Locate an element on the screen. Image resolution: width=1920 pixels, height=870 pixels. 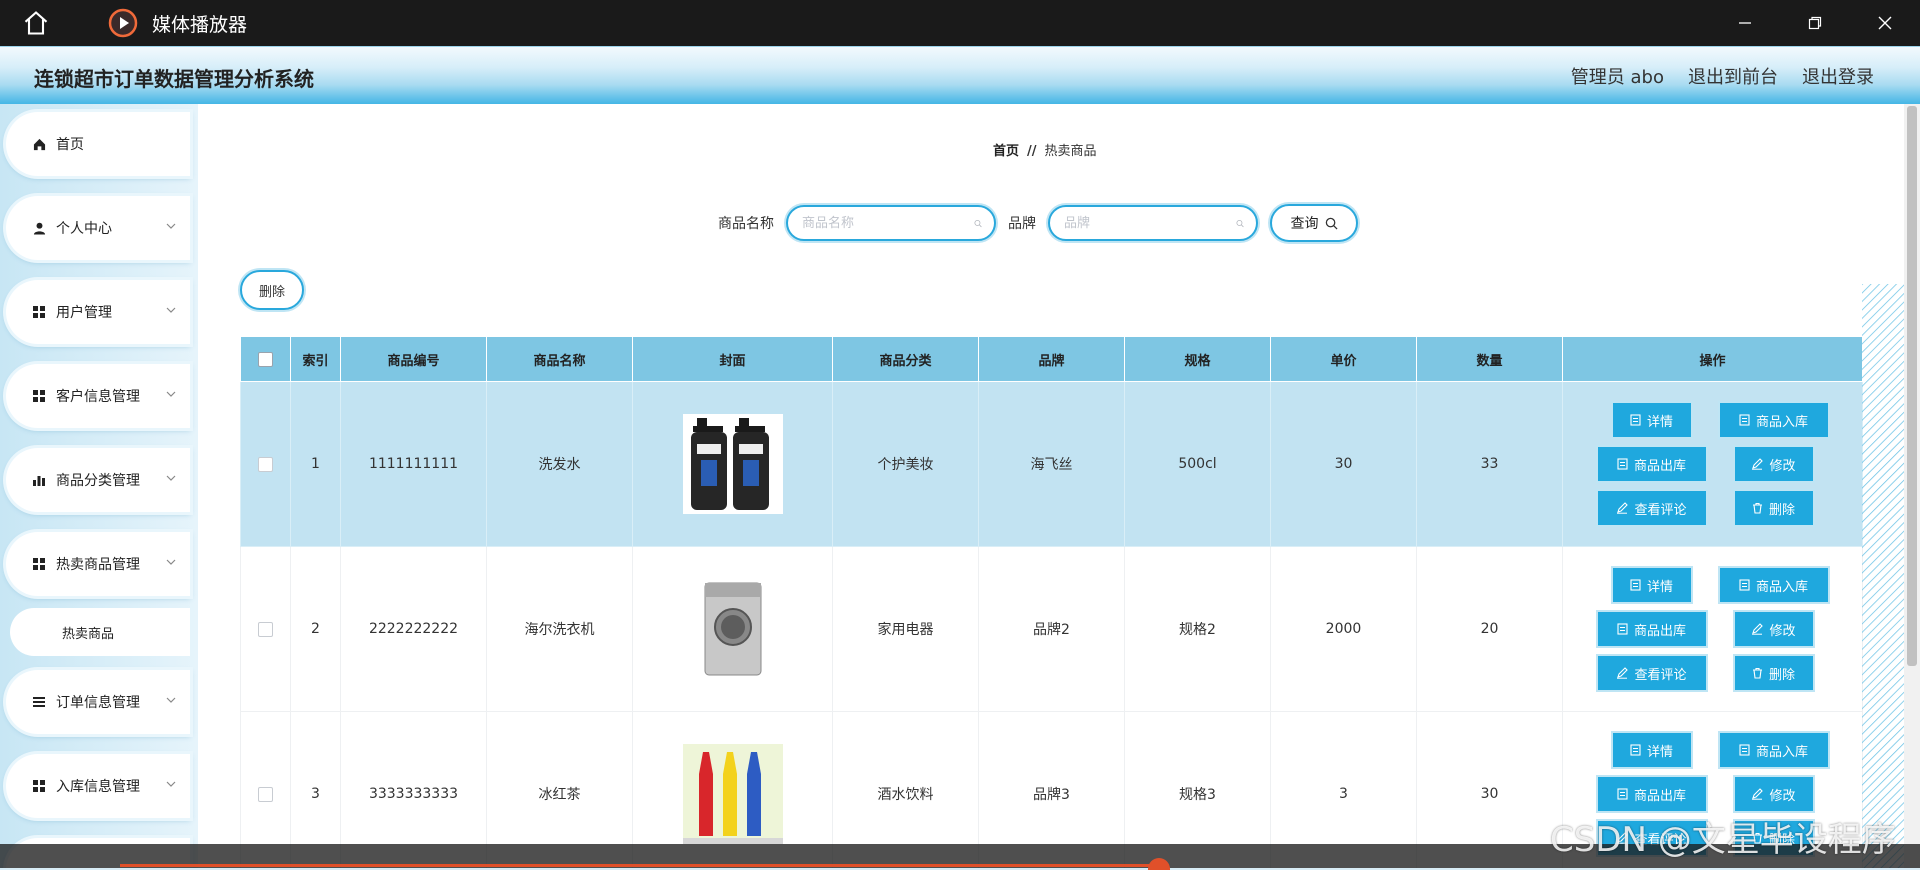
brand-input is located at coordinates (1149, 223).